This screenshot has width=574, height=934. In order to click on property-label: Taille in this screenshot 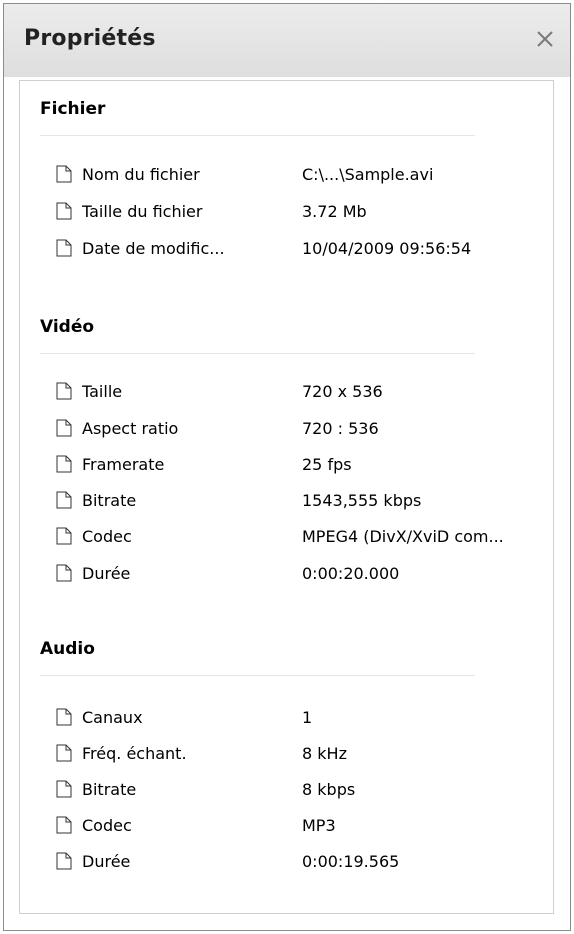, I will do `click(102, 391)`.